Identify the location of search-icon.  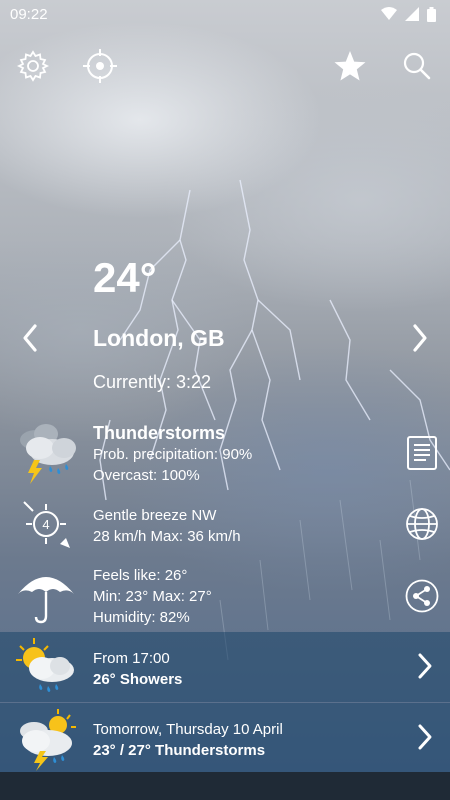
(417, 66).